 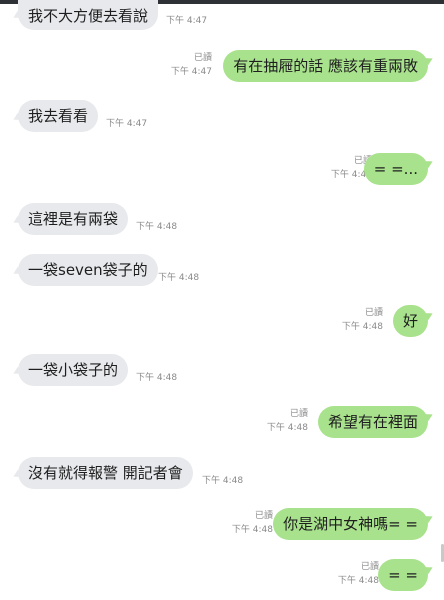 I want to click on outgoing-message-bubble: 好, so click(x=410, y=321).